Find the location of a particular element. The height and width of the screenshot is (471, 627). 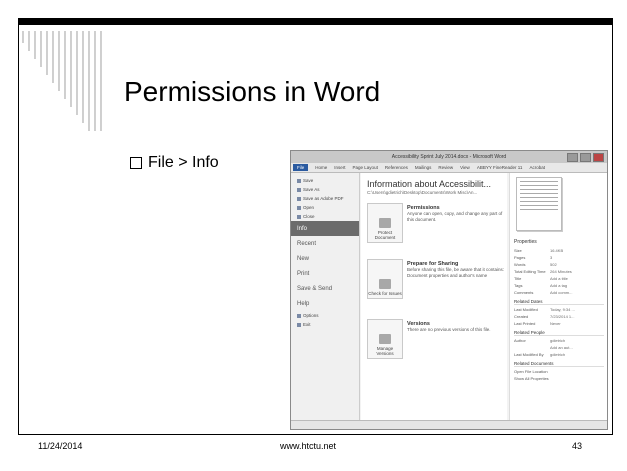

manage-versions-button: Manage Versions is located at coordinates (385, 339).